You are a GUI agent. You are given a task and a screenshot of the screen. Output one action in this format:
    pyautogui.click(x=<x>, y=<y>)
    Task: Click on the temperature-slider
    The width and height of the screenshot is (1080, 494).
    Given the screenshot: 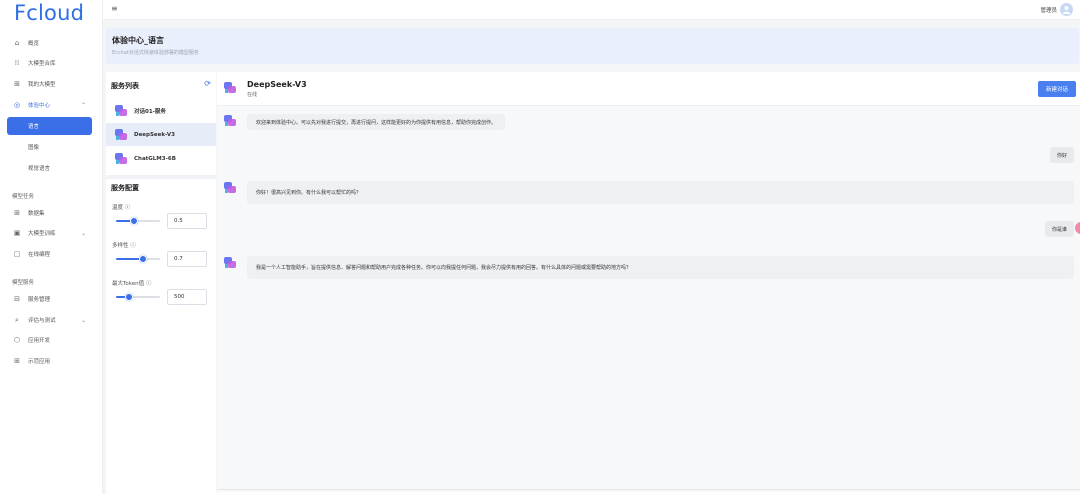 What is the action you would take?
    pyautogui.click(x=138, y=221)
    